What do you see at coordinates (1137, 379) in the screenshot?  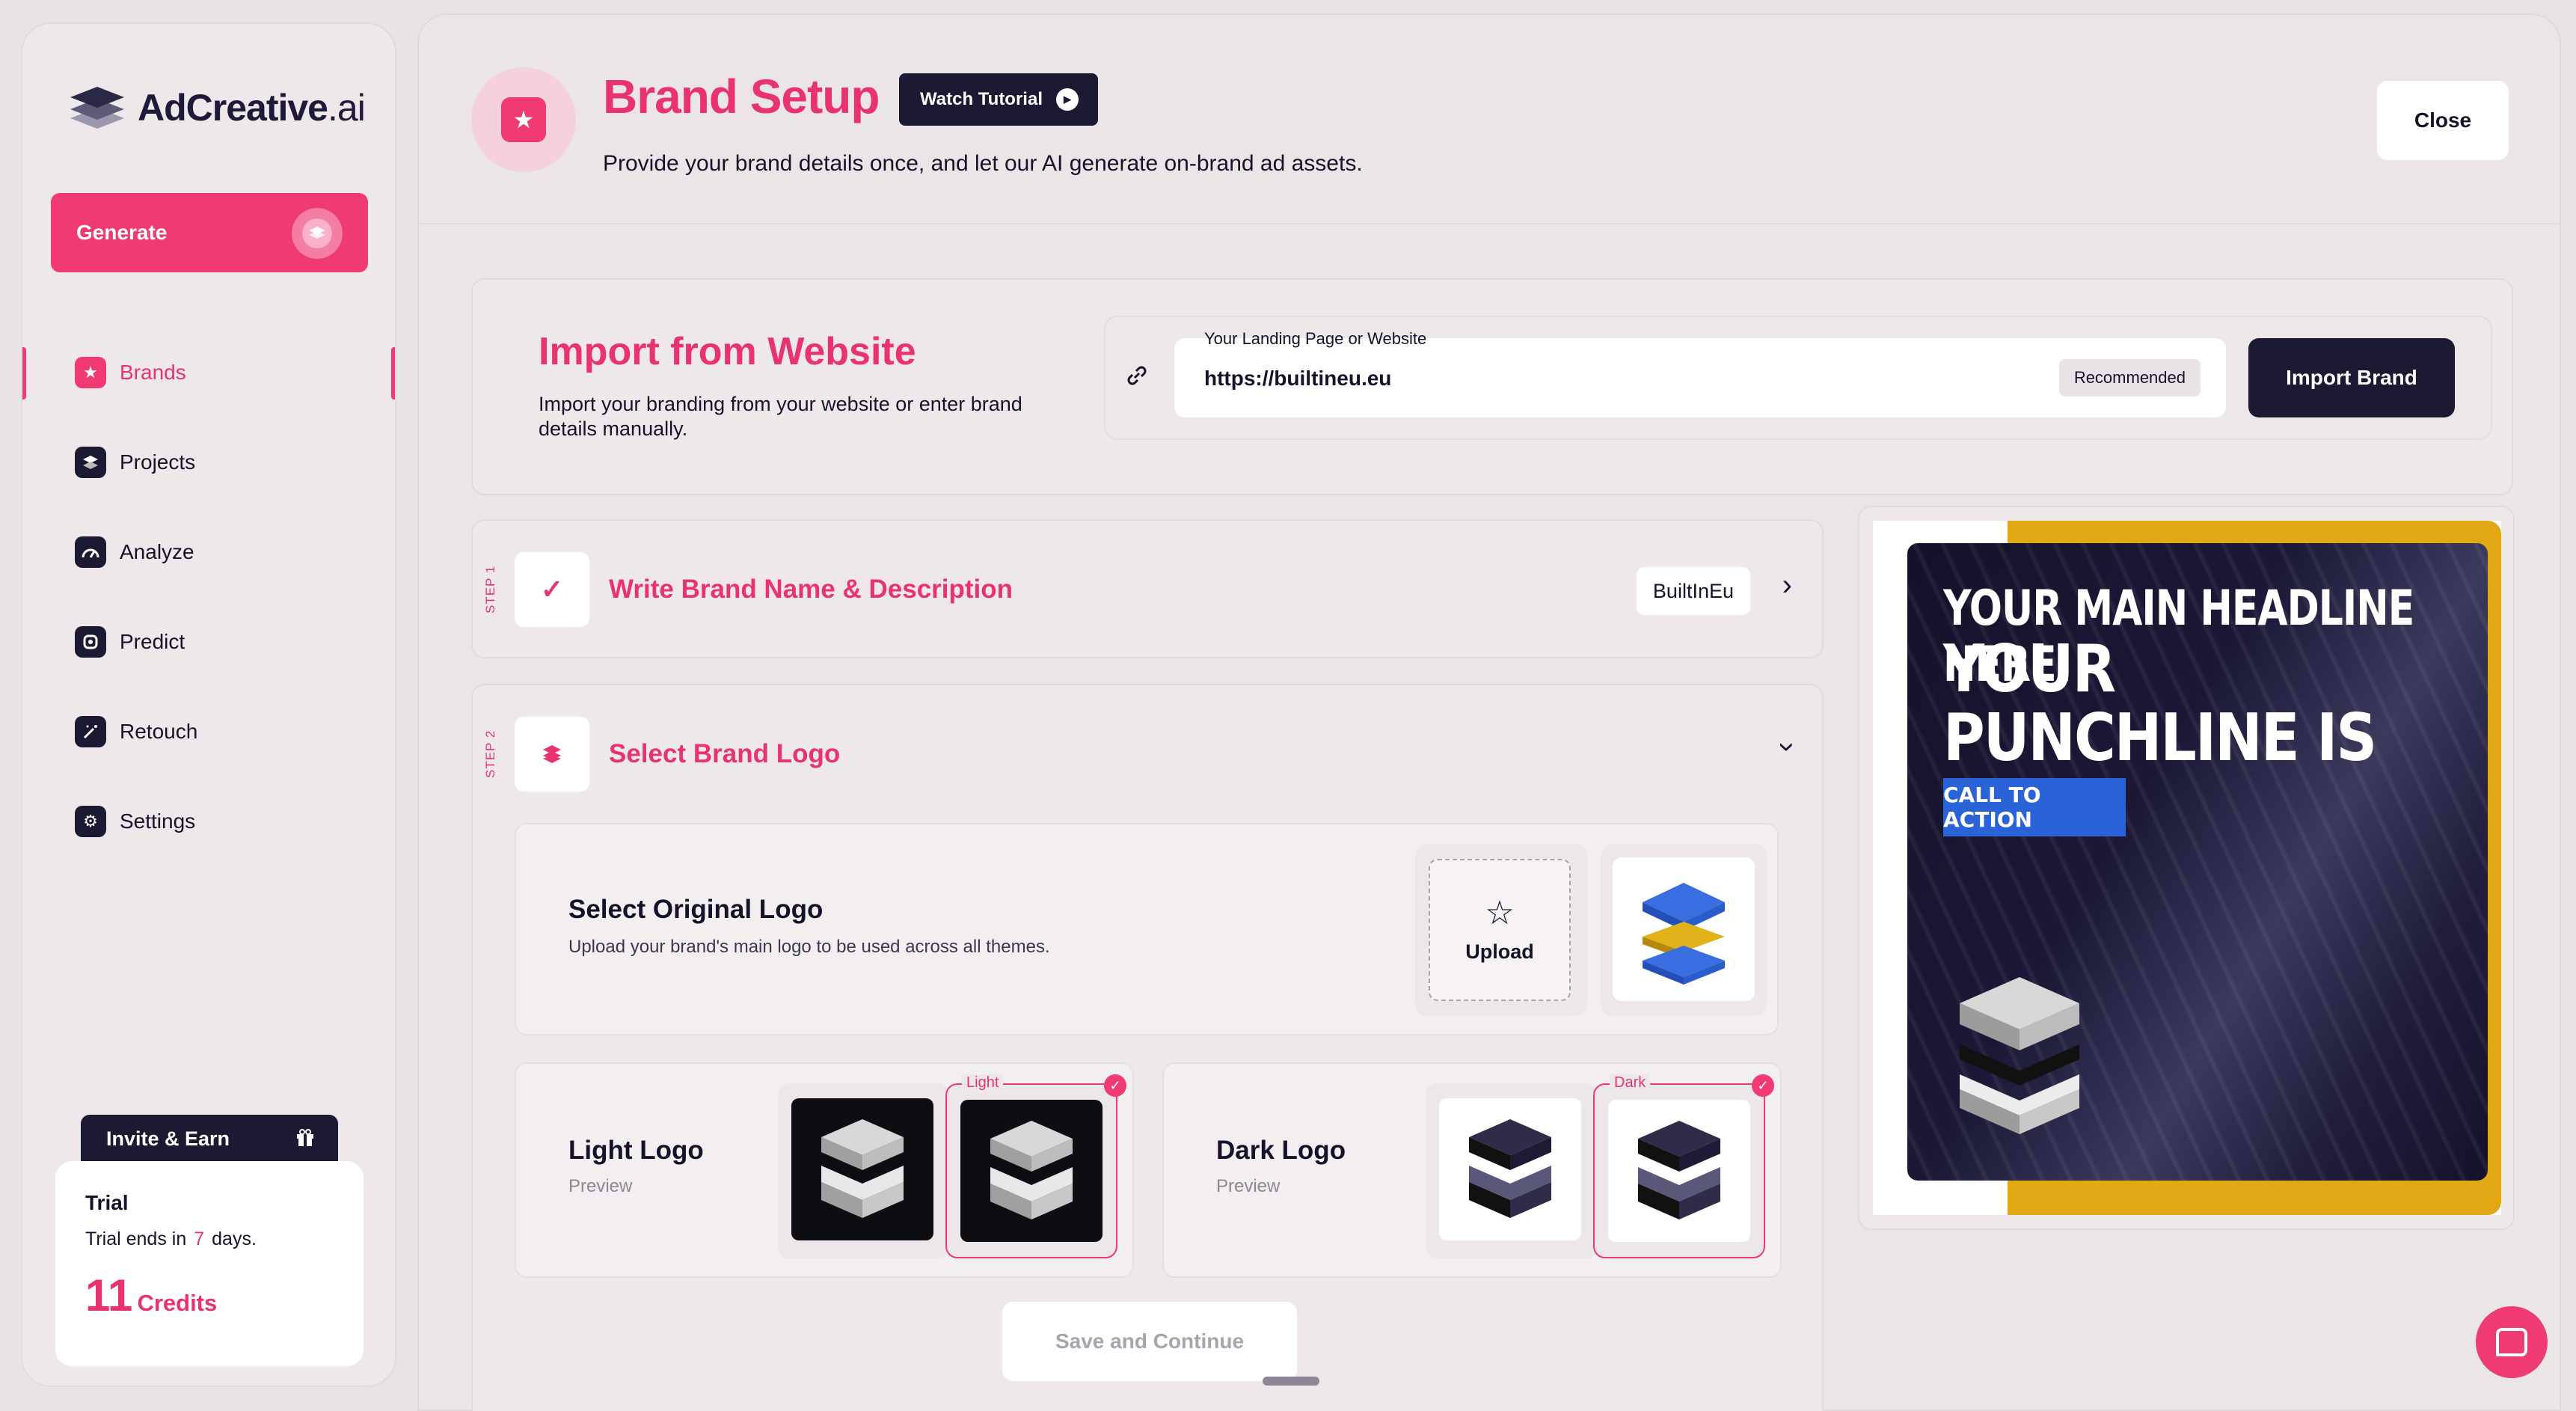 I see `link-icon` at bounding box center [1137, 379].